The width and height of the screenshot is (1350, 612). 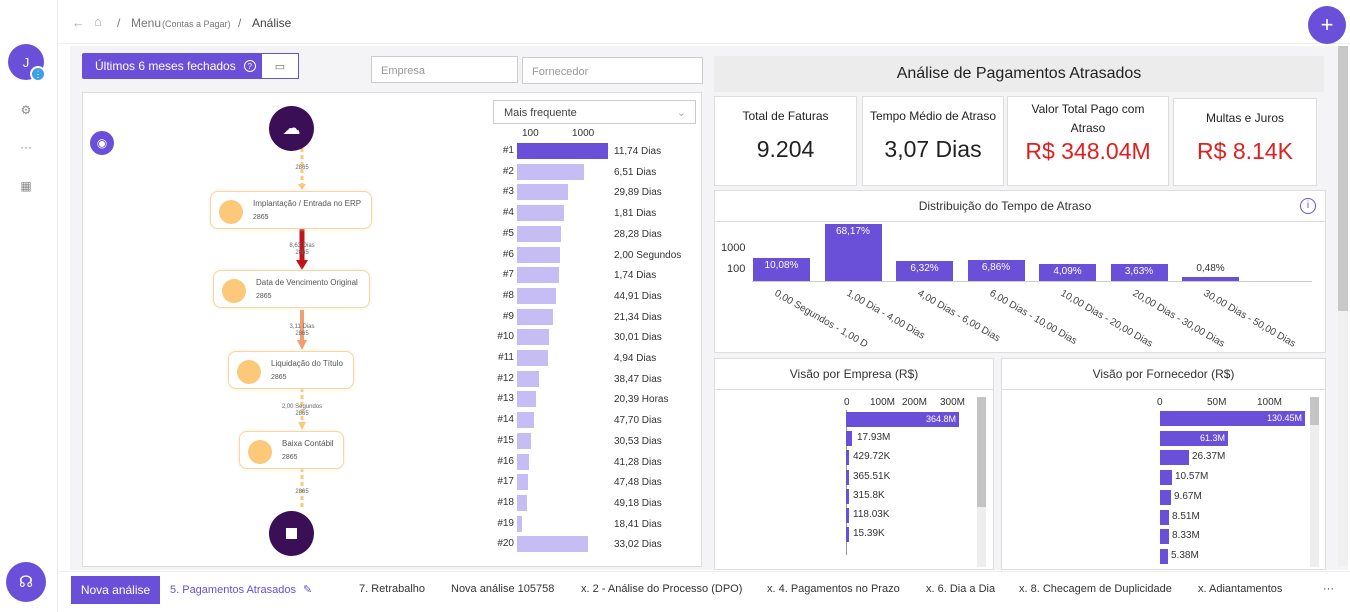 I want to click on home-icon: ⌂, so click(x=98, y=21).